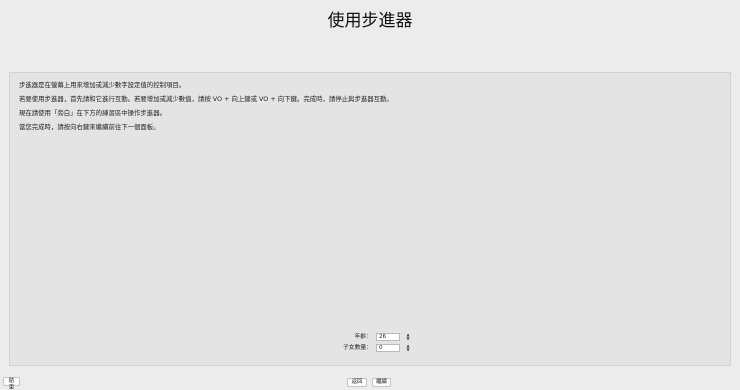 The width and height of the screenshot is (740, 390). I want to click on back-button: 返回, so click(357, 382).